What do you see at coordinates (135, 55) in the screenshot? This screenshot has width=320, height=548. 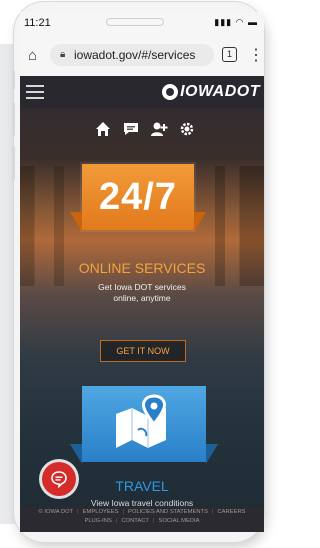 I see `url-text: iowadot.gov/#/services` at bounding box center [135, 55].